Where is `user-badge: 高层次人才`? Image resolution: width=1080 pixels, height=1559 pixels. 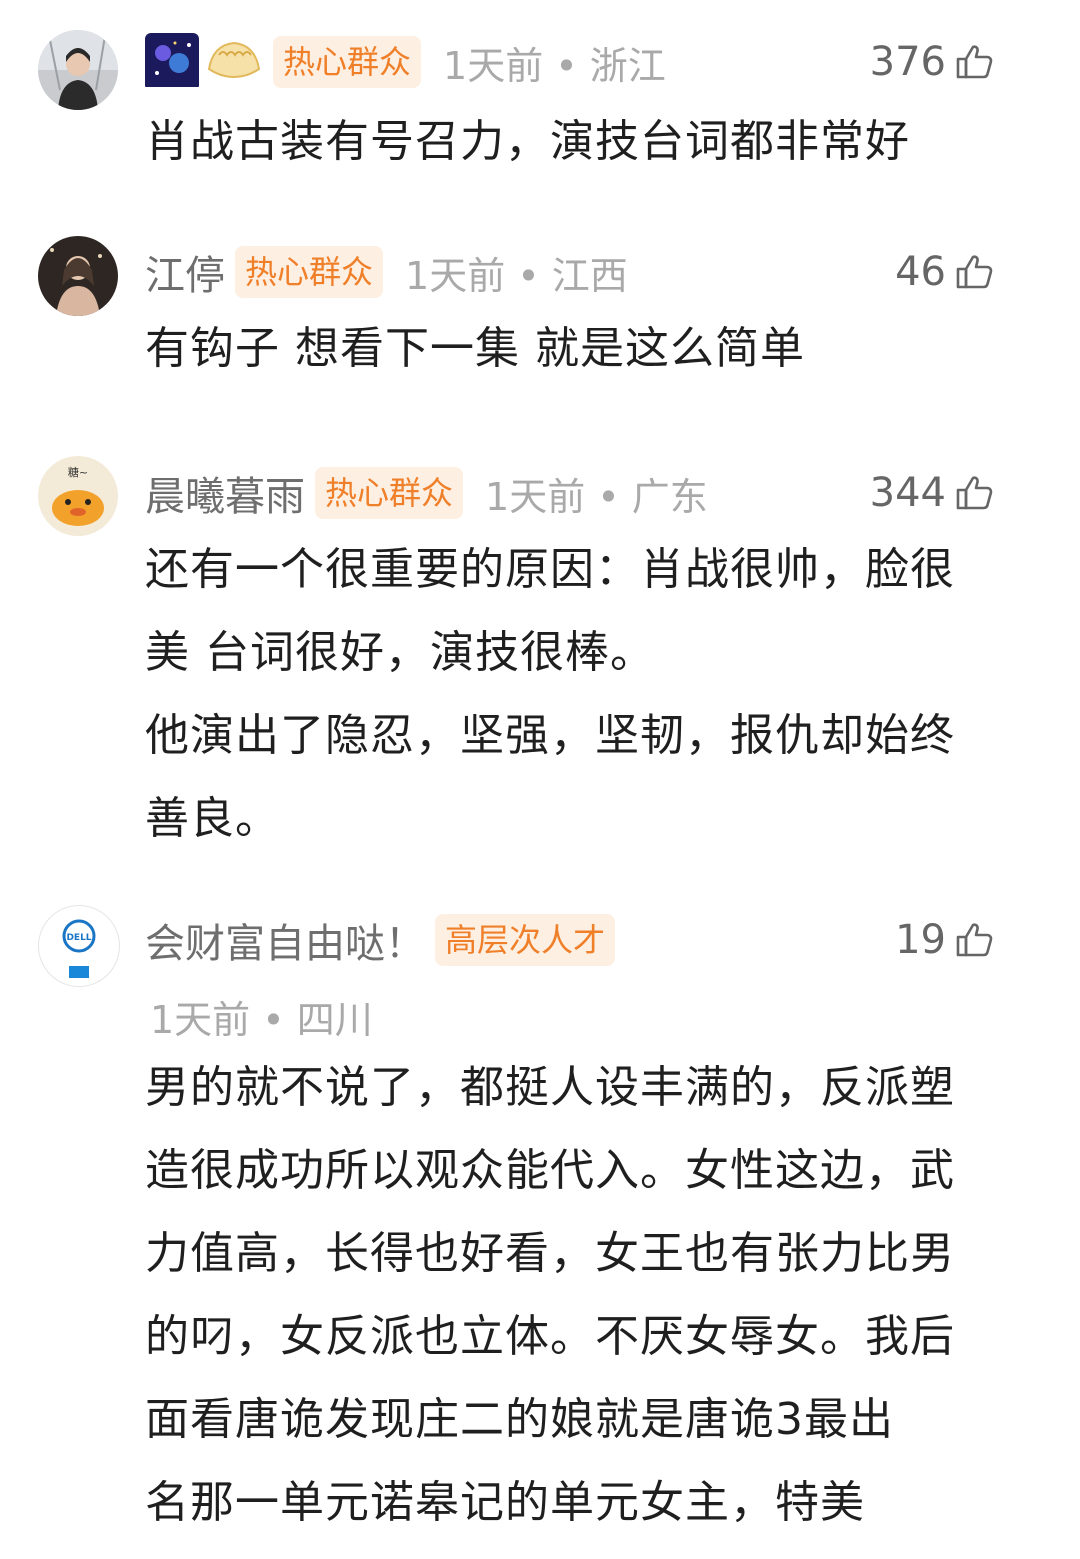 user-badge: 高层次人才 is located at coordinates (525, 940).